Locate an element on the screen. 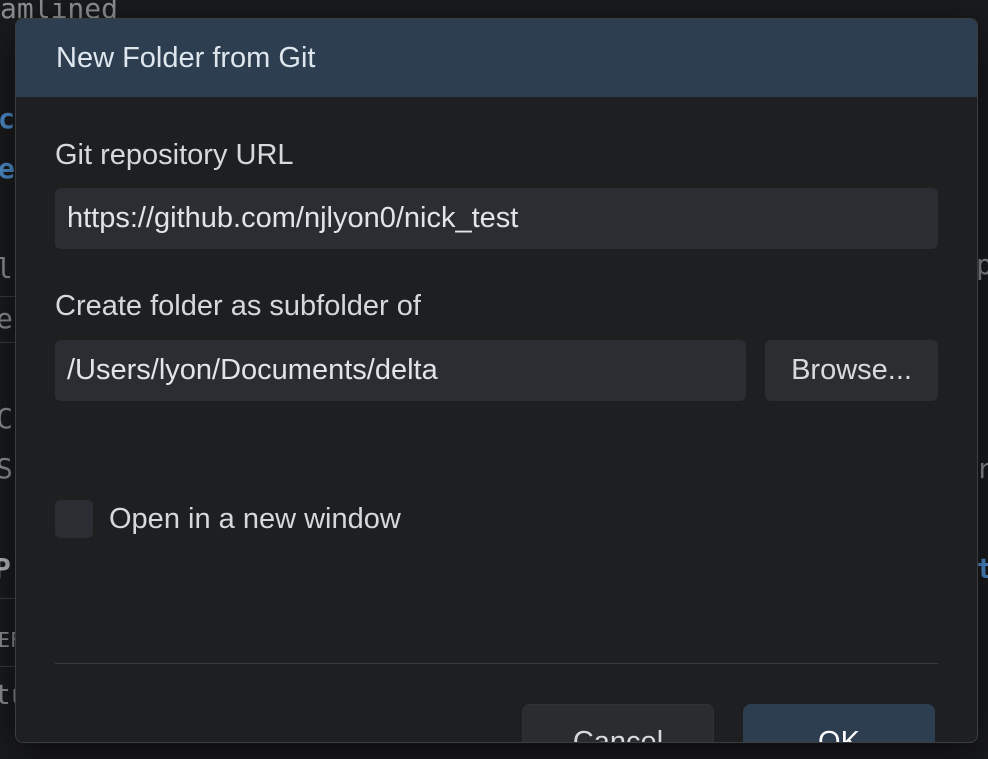 Image resolution: width=988 pixels, height=759 pixels. dialog-title: New Folder from Git is located at coordinates (186, 57).